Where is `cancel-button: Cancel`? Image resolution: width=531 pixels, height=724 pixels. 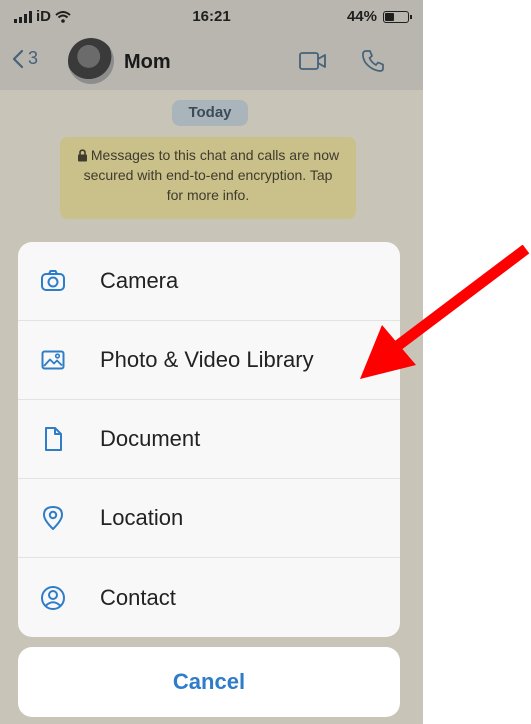 cancel-button: Cancel is located at coordinates (209, 682).